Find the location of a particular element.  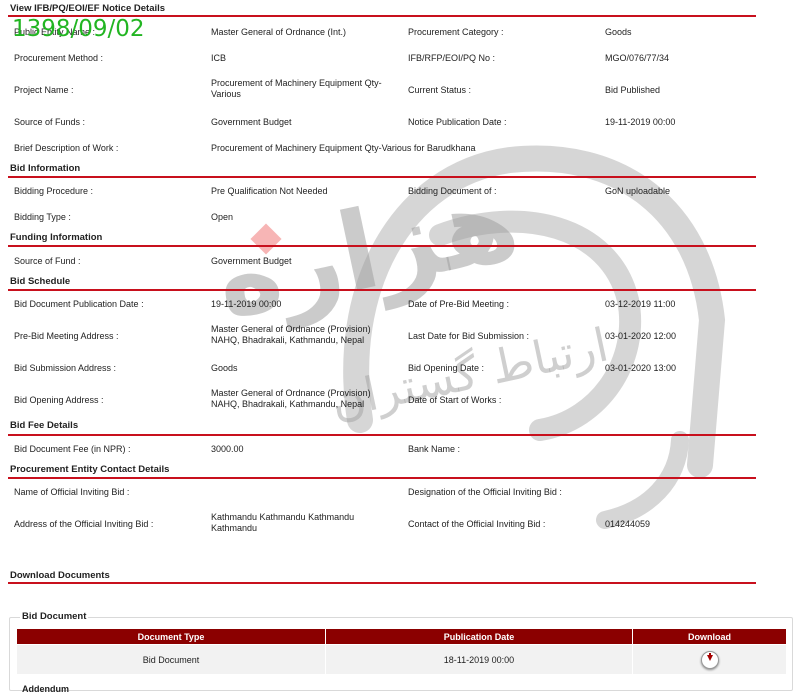

section-title-notice: View IFB/PQ/EOI/EF Notice Details is located at coordinates (88, 8).